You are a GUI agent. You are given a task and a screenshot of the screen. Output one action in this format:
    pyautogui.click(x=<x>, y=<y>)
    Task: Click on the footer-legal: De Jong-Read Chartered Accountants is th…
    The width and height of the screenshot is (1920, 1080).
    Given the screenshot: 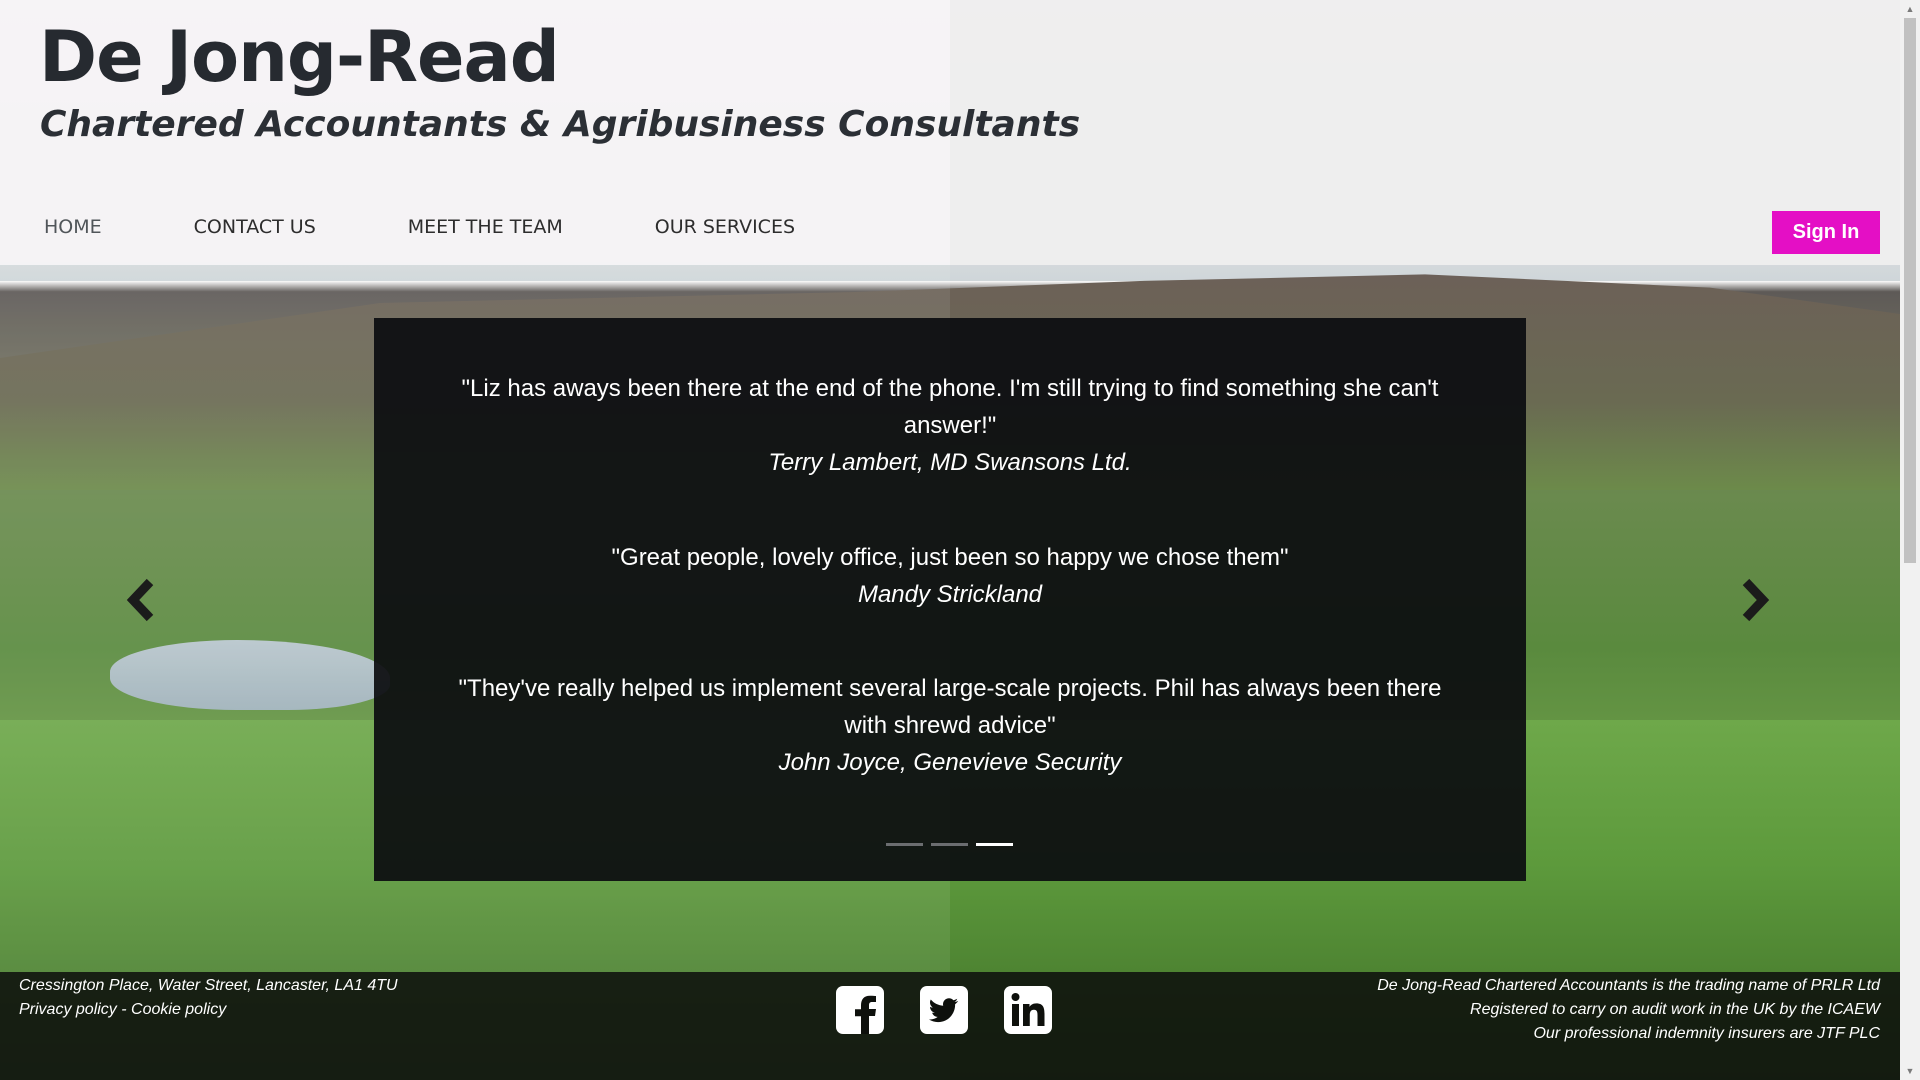 What is the action you would take?
    pyautogui.click(x=1628, y=1010)
    